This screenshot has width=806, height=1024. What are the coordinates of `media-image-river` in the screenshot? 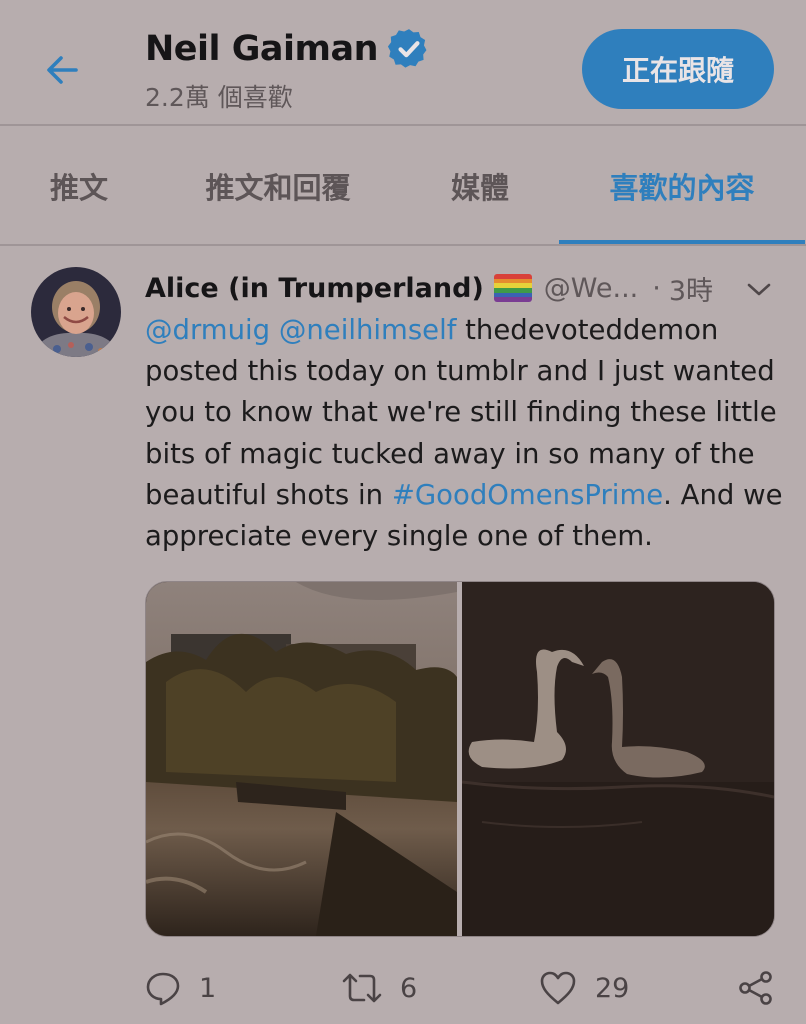 It's located at (301, 759).